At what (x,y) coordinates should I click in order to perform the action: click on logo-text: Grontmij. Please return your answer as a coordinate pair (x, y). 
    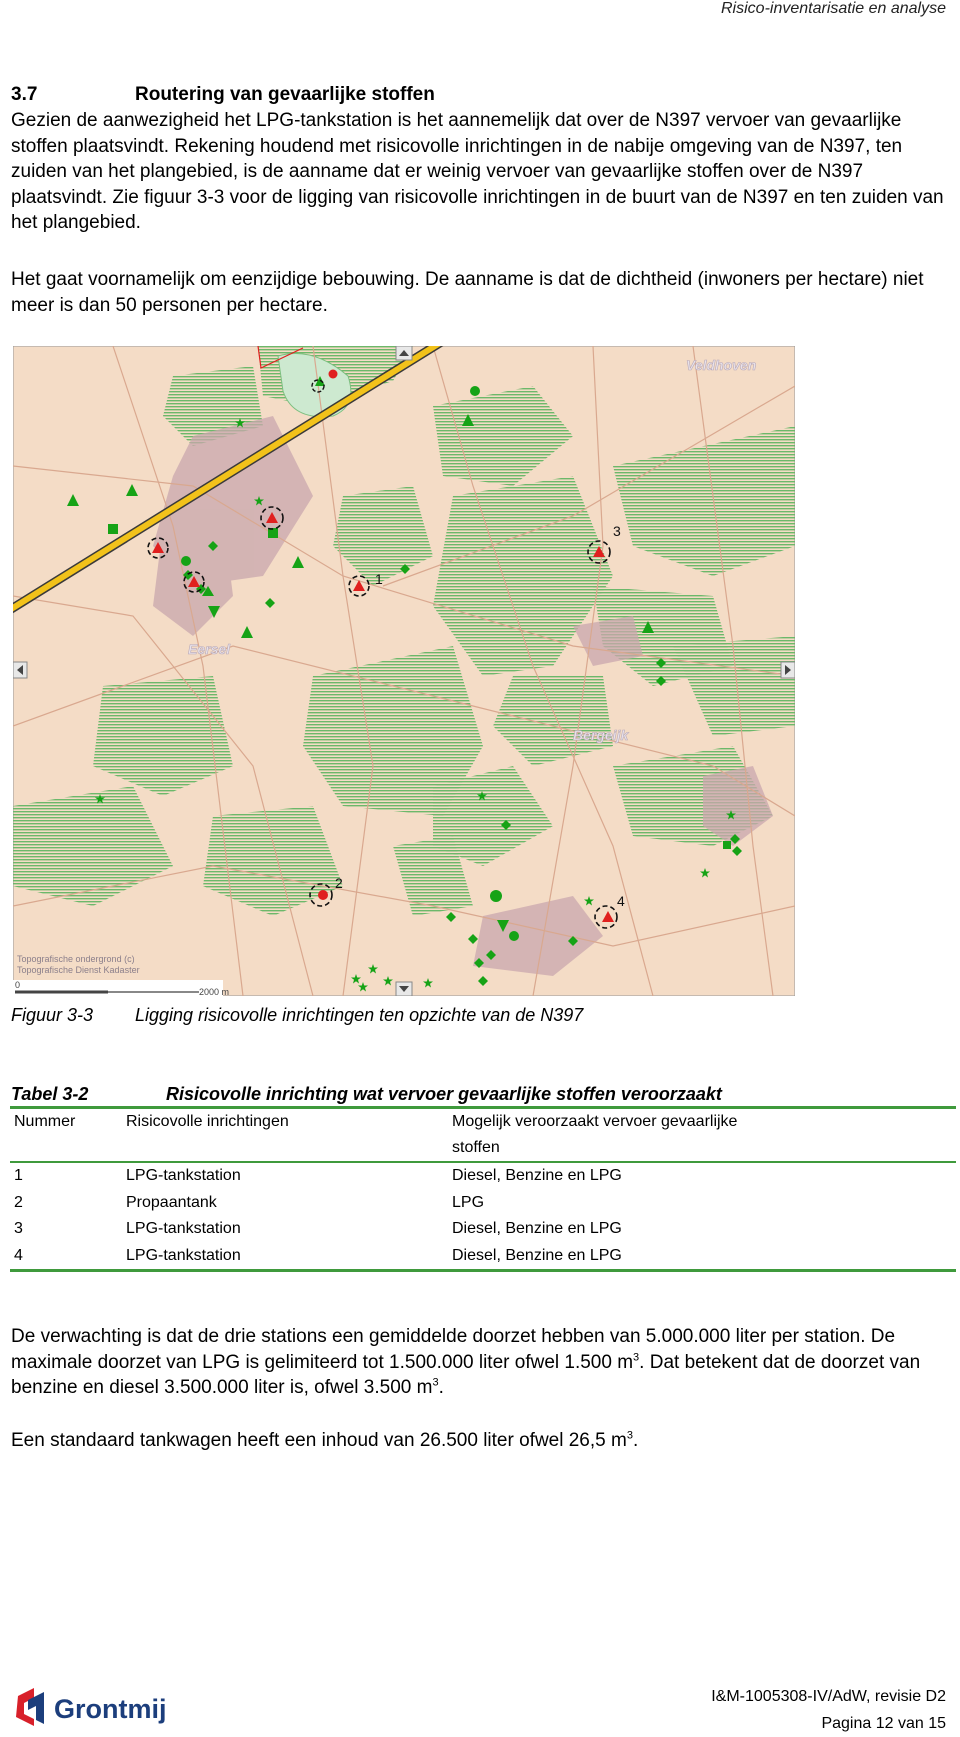
    Looking at the image, I should click on (110, 1709).